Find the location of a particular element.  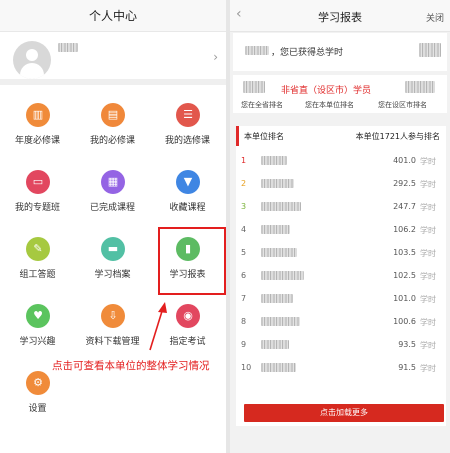

nav-bar: ‹ 学习报表 关闭 is located at coordinates (340, 16).